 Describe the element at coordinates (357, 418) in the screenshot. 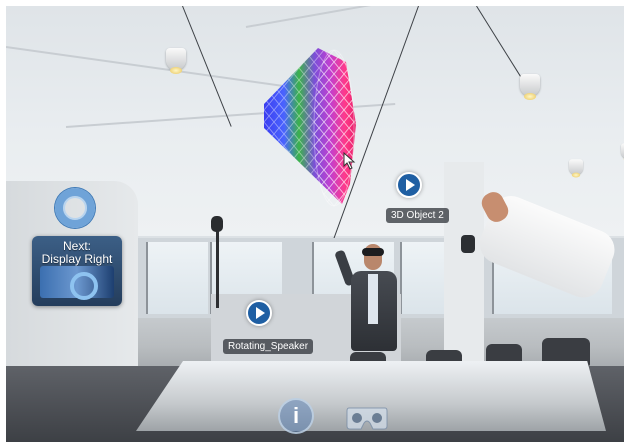

I see `vr-lens-left` at that location.